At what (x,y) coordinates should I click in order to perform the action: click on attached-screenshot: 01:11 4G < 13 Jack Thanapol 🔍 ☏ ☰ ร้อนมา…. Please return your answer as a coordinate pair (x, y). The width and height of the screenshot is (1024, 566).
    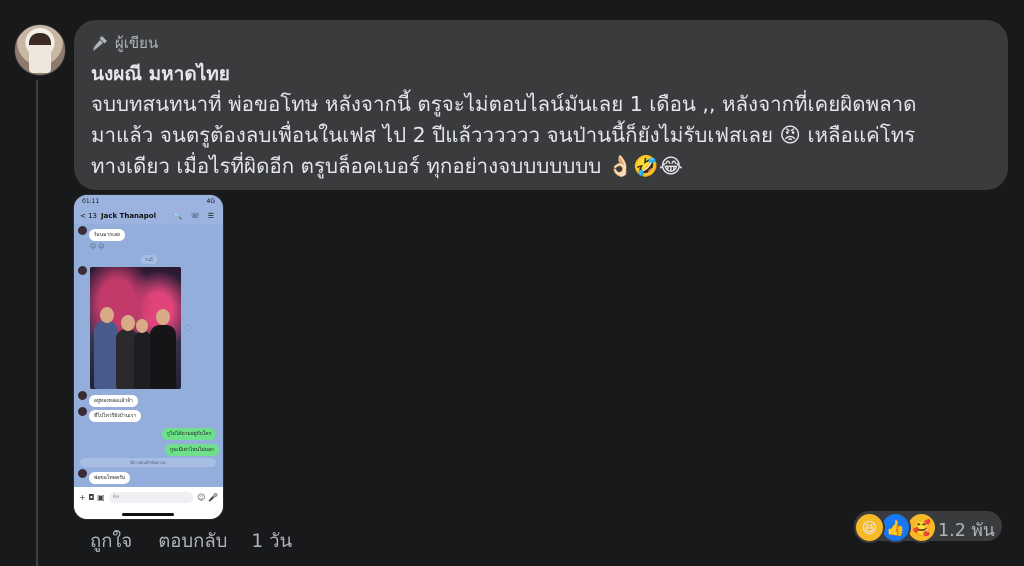
    Looking at the image, I should click on (148, 357).